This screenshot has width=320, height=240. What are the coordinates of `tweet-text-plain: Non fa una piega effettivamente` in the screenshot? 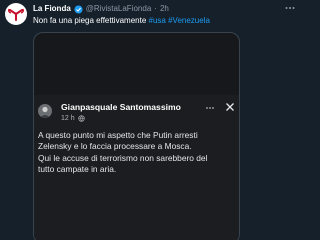 It's located at (90, 20).